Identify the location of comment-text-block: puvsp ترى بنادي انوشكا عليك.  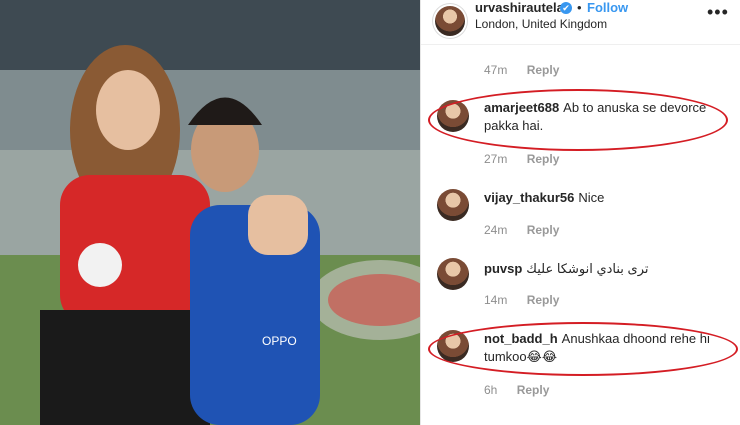
(604, 269).